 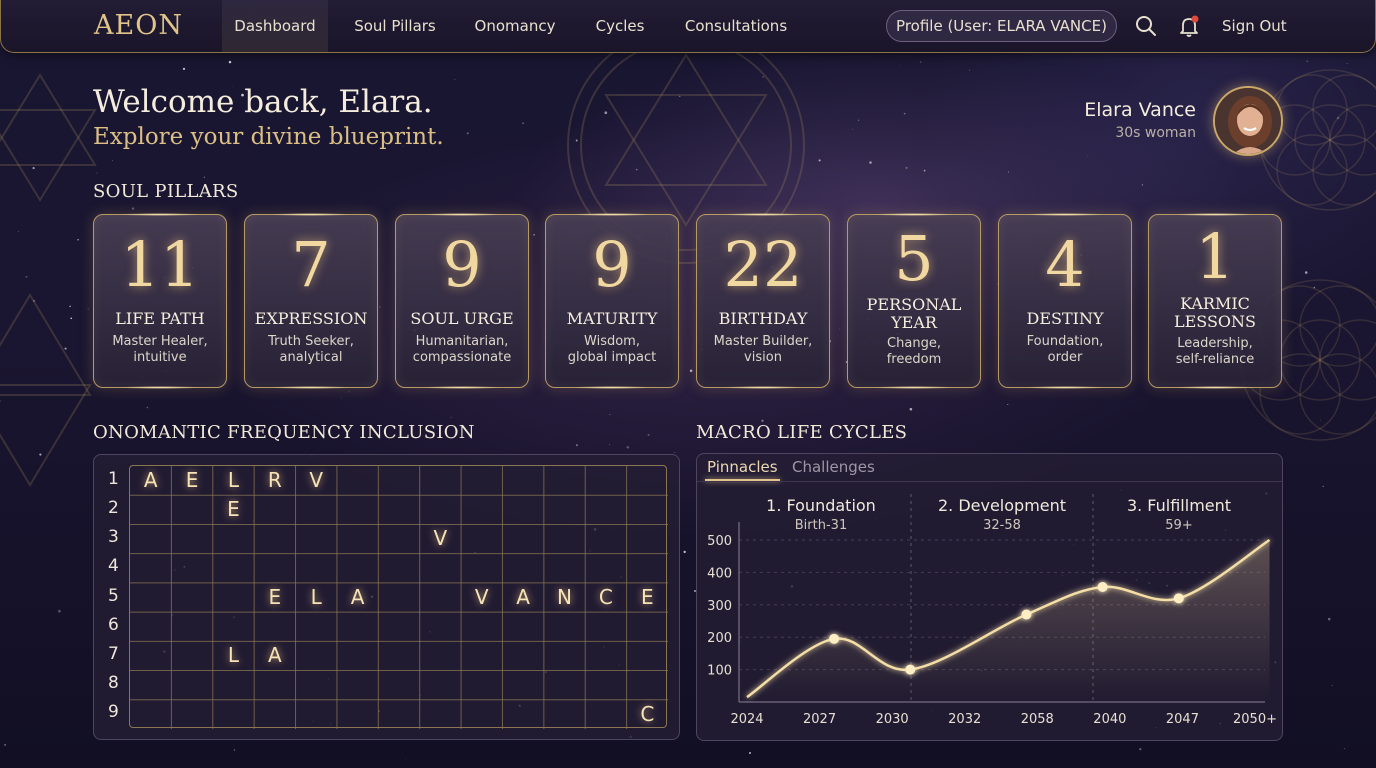 I want to click on pillar-number: 4, so click(x=1065, y=264).